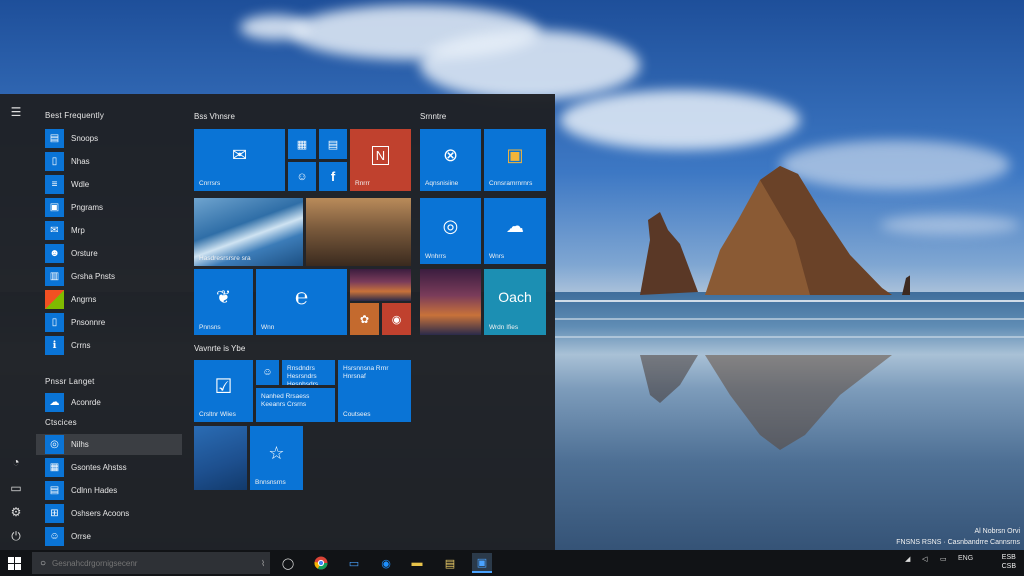 This screenshot has width=1024, height=576. I want to click on cloud, so click(275, 27).